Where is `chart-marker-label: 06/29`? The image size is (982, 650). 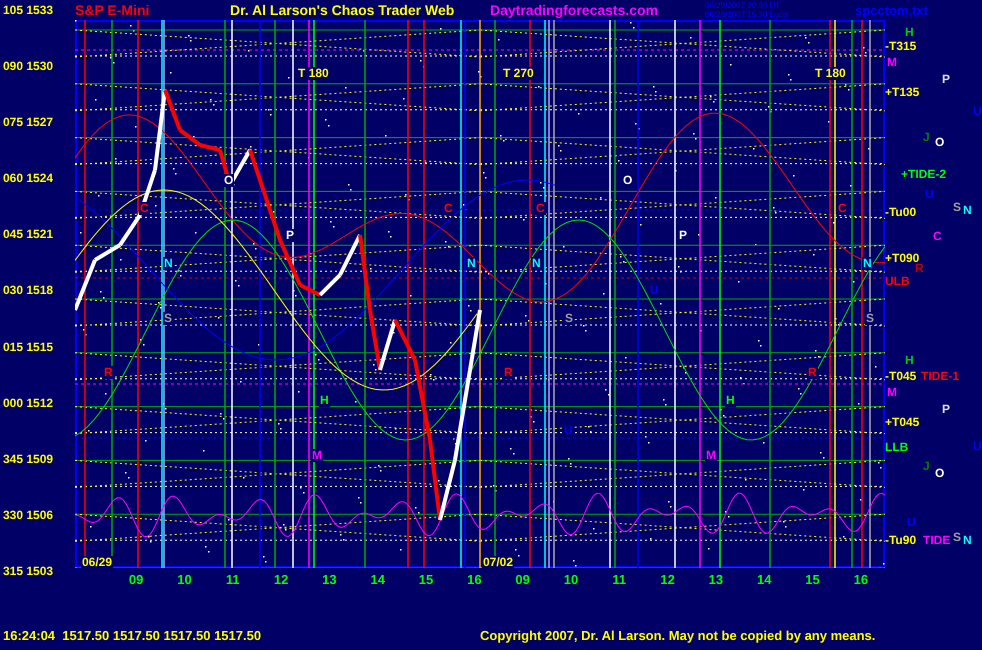 chart-marker-label: 06/29 is located at coordinates (97, 562).